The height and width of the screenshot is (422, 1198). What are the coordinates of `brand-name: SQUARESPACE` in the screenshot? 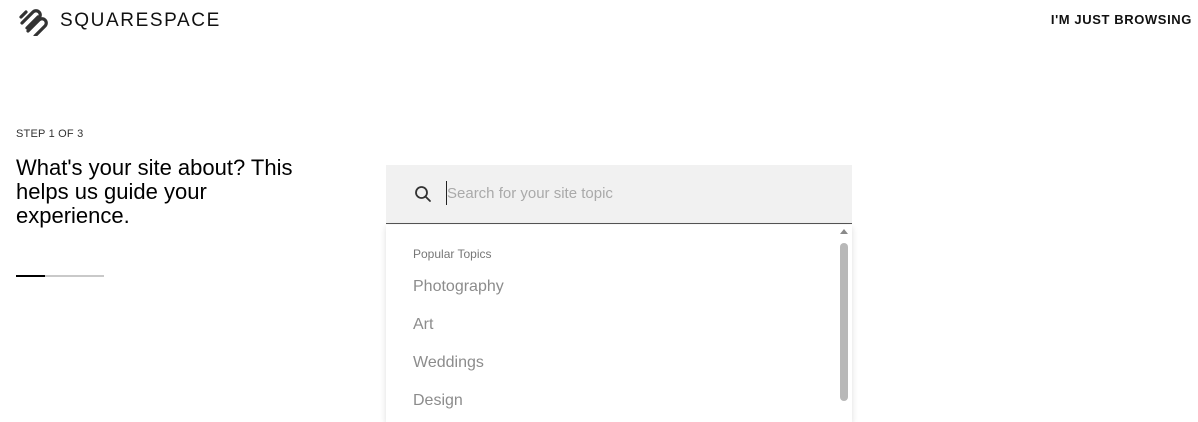 It's located at (140, 20).